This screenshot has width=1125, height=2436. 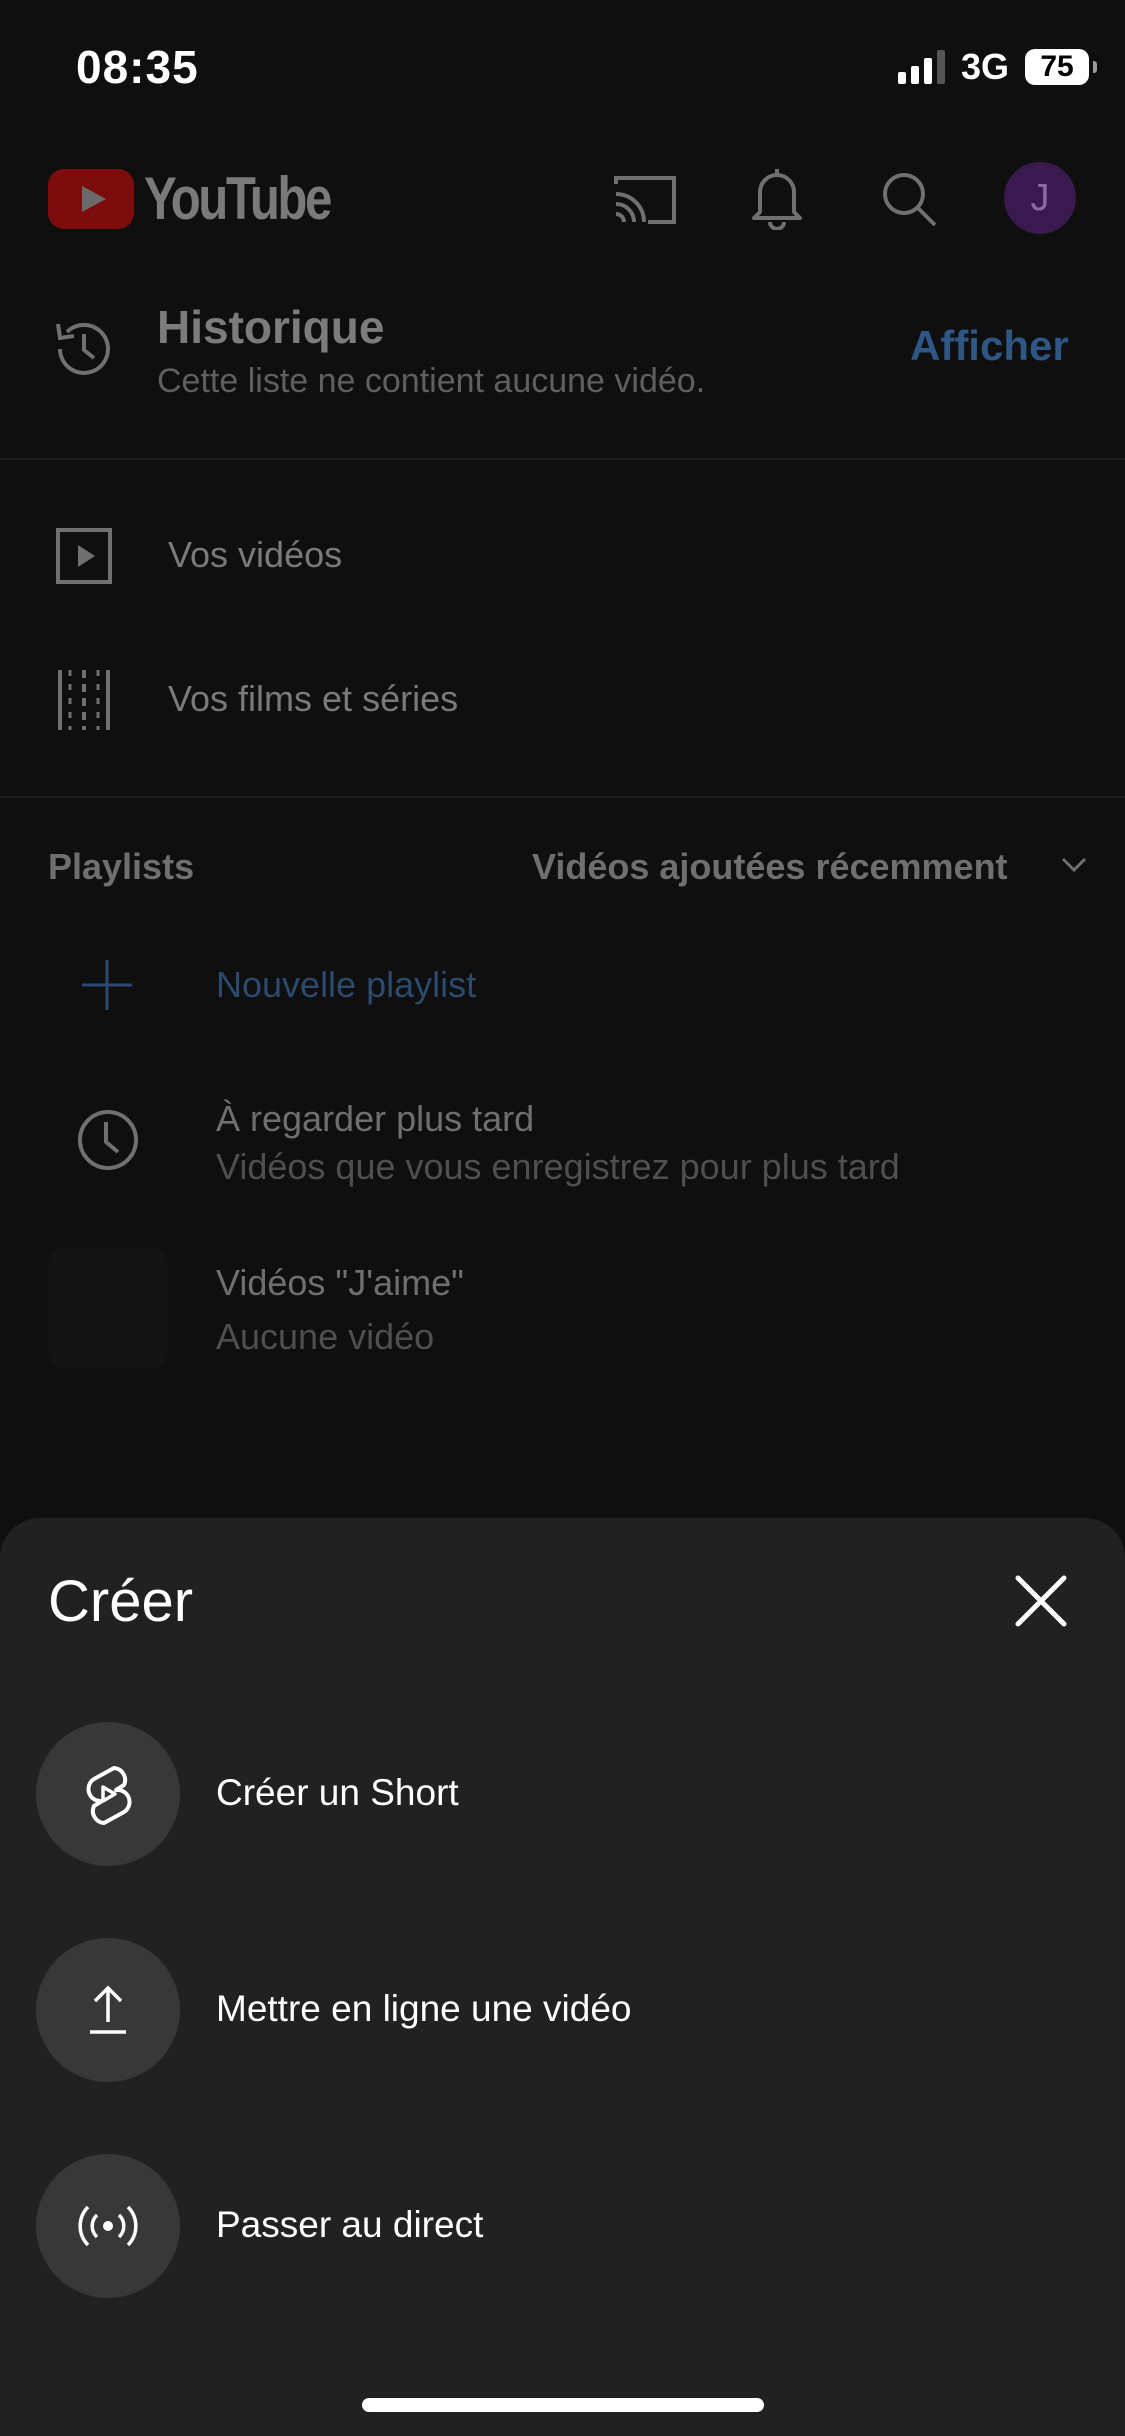 What do you see at coordinates (121, 866) in the screenshot?
I see `playlists-heading: Playlists` at bounding box center [121, 866].